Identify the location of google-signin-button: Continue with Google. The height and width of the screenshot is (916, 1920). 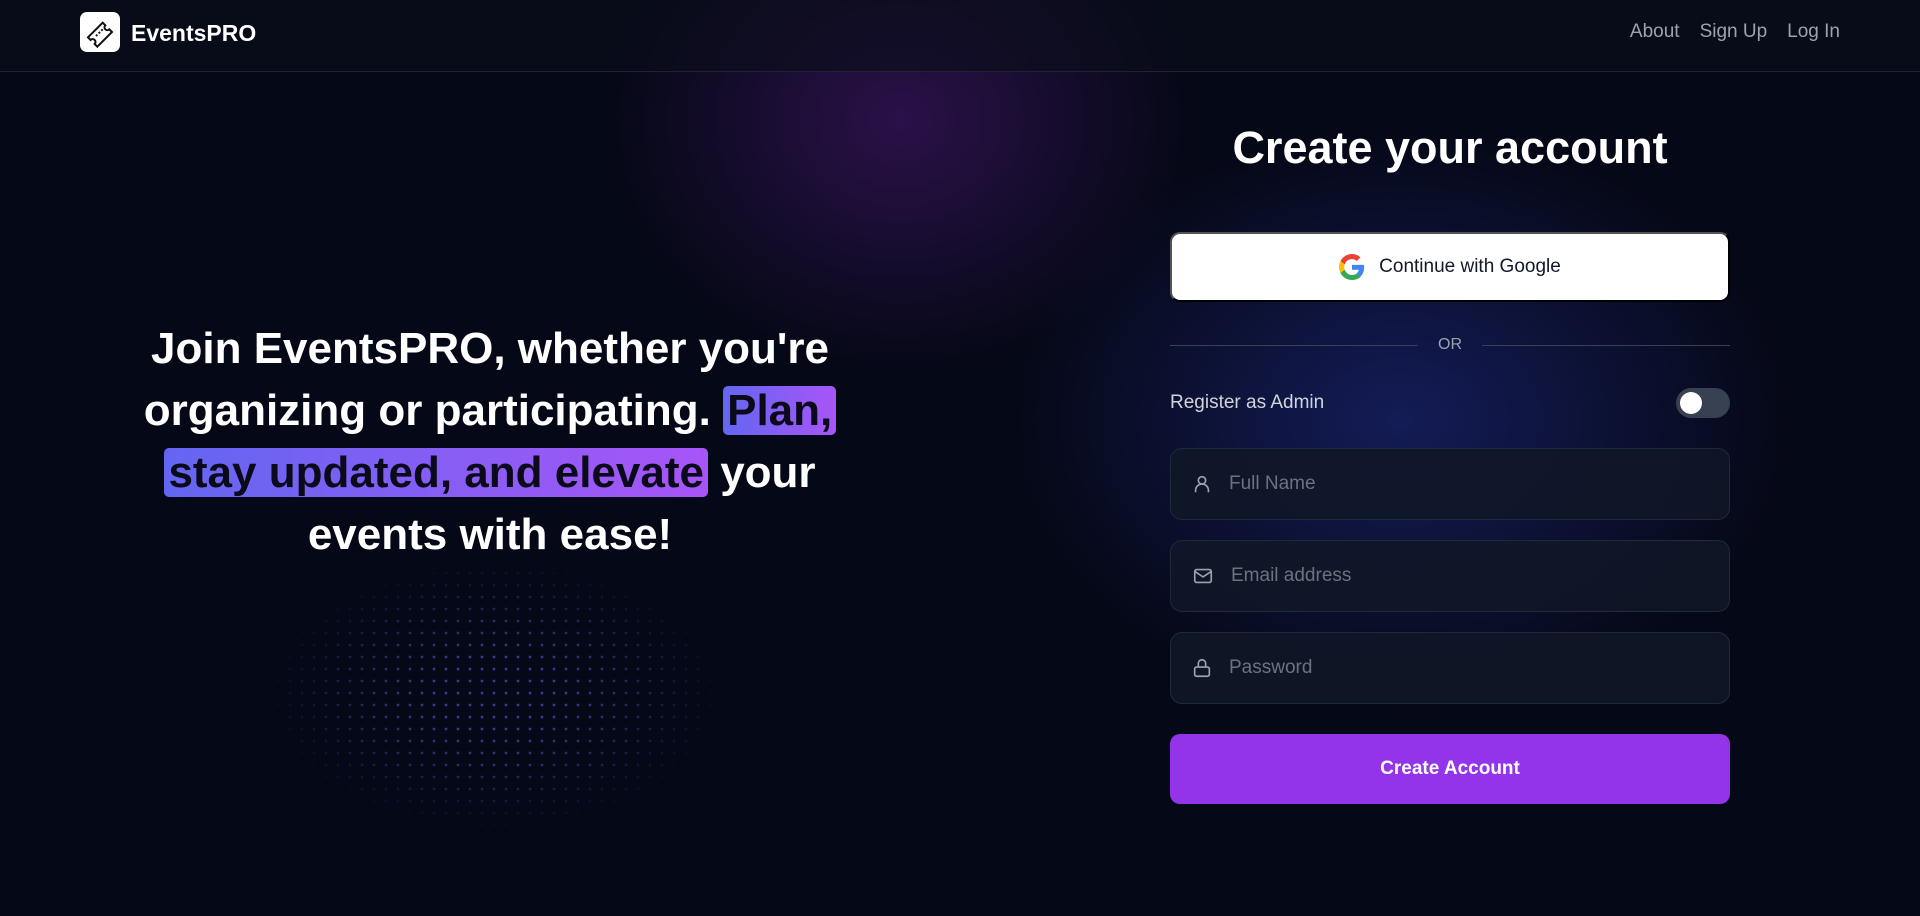
(1450, 267).